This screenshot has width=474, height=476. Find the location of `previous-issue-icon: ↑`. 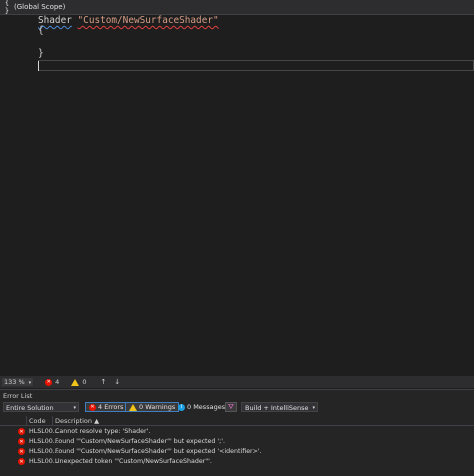

previous-issue-icon: ↑ is located at coordinates (103, 382).